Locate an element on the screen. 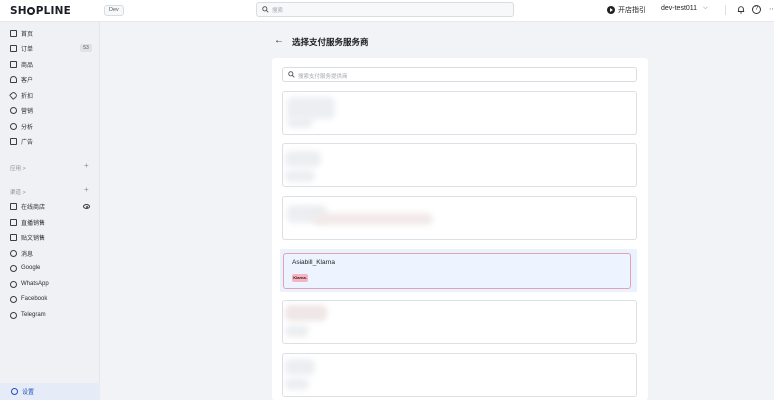 This screenshot has height=400, width=774. marketing-icon is located at coordinates (13, 110).